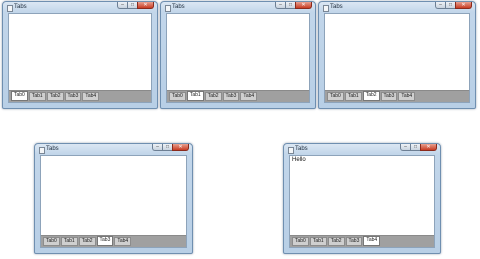  I want to click on tabs-window-1: Tabs – □ ✕ Tab0 Tab1 Tab2 Tab3 Tab4, so click(80, 55).